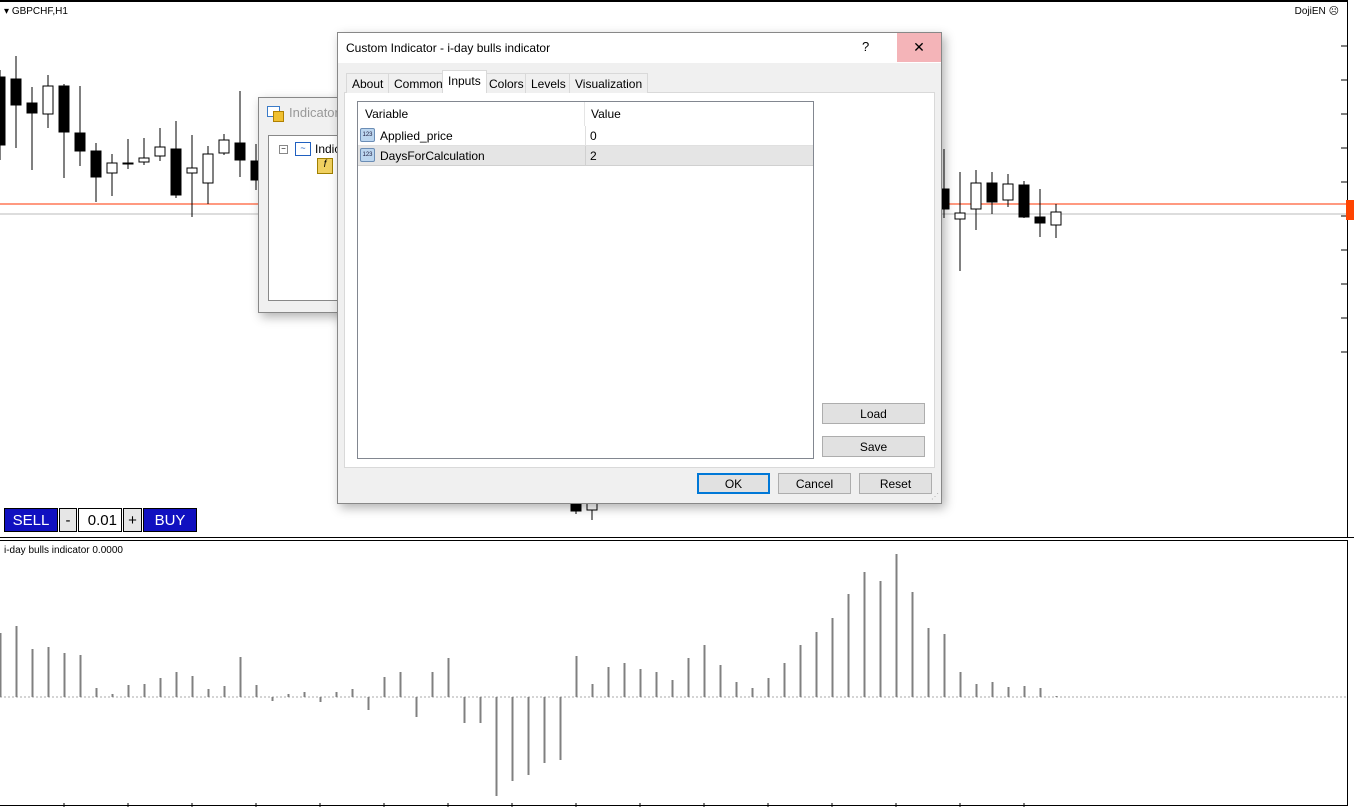  Describe the element at coordinates (1350, 271) in the screenshot. I see `price-axis` at that location.